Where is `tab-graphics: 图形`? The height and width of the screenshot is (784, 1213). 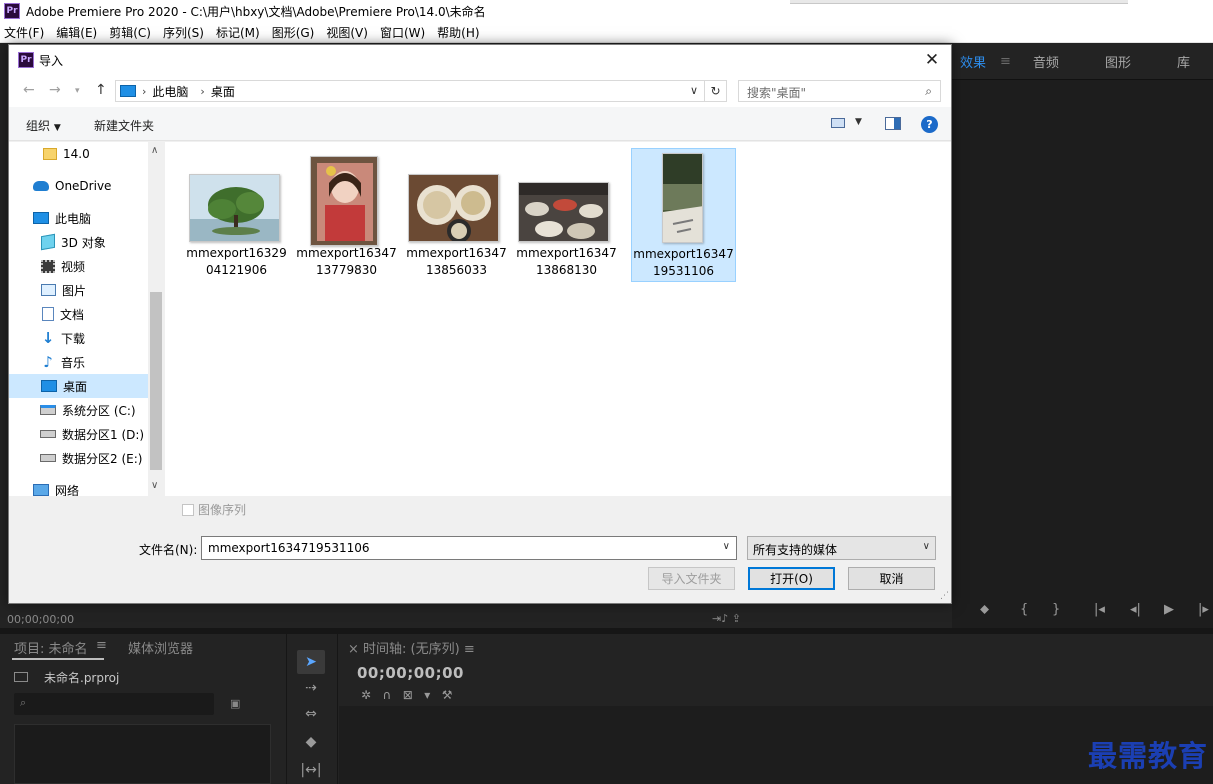
tab-graphics: 图形 is located at coordinates (1118, 61).